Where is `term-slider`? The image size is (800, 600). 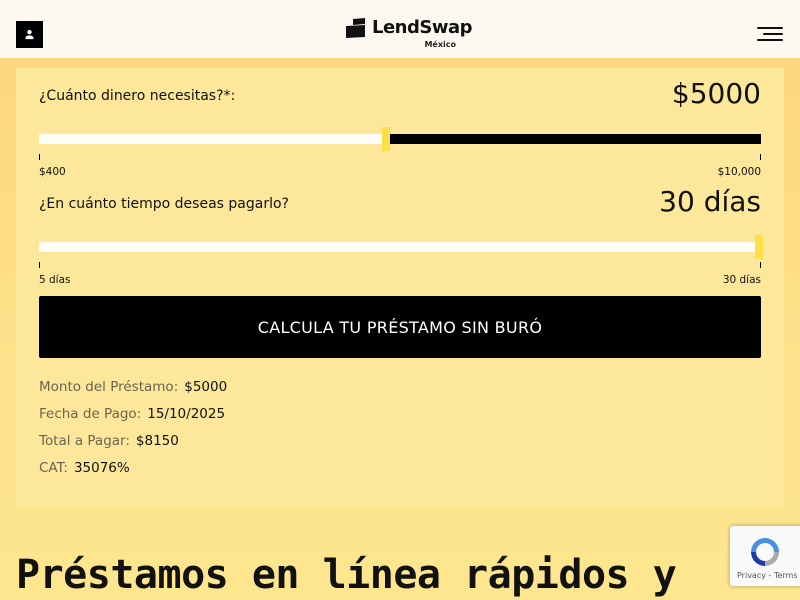 term-slider is located at coordinates (401, 247).